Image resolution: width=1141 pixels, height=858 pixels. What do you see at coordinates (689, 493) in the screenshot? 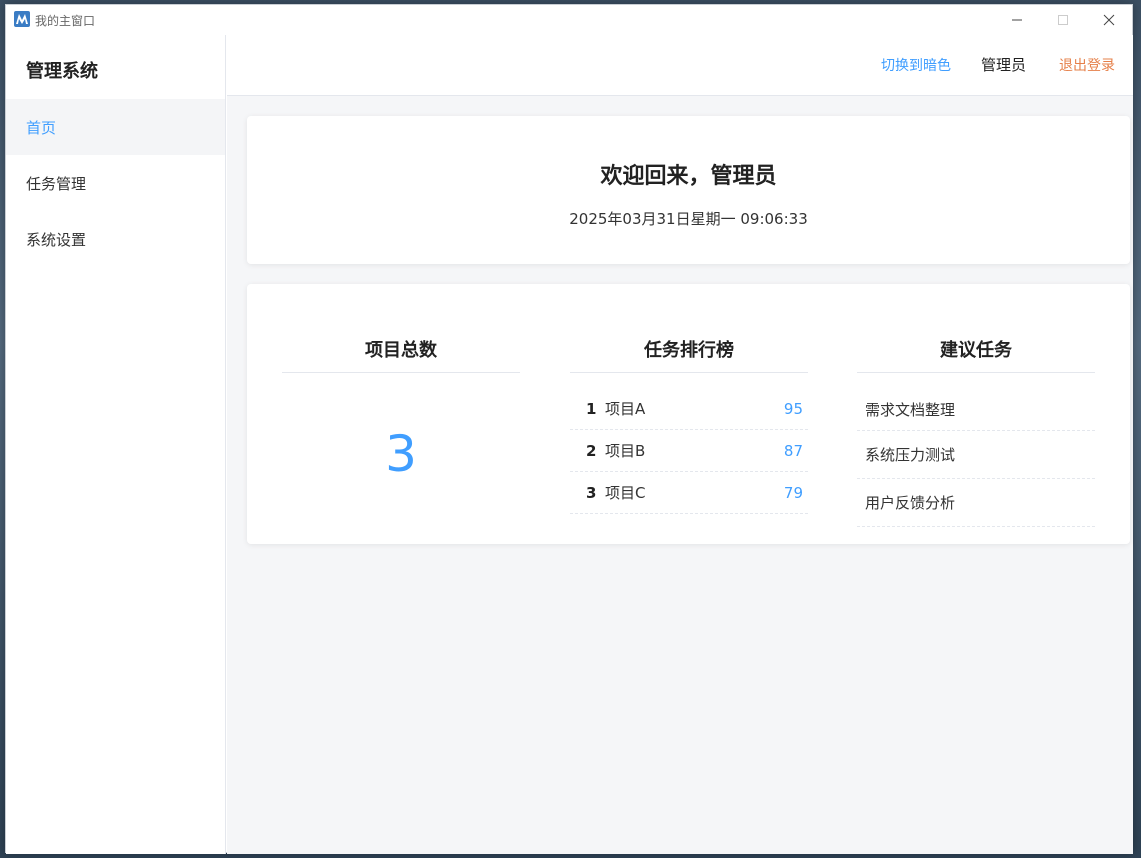
I see `ranking-row: 3 项目C 79` at bounding box center [689, 493].